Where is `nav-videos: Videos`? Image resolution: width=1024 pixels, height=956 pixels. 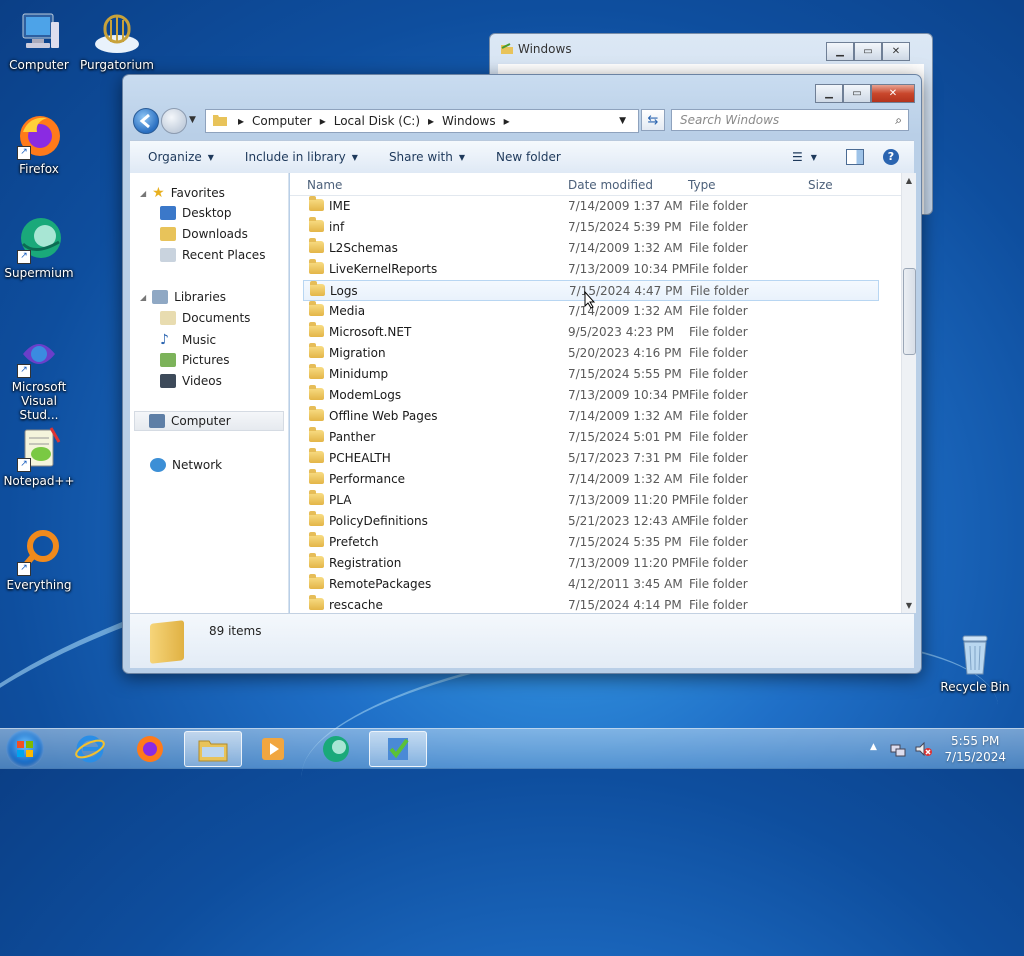 nav-videos: Videos is located at coordinates (191, 381).